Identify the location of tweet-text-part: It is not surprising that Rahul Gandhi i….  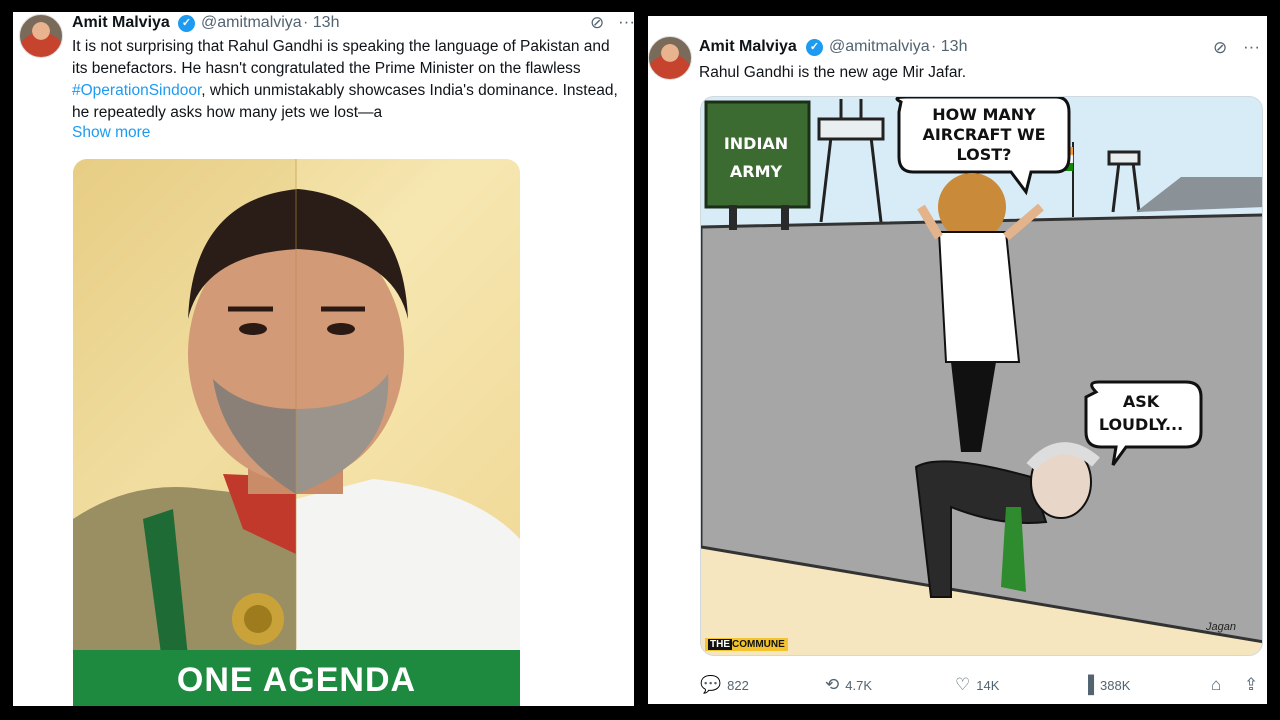
(341, 57).